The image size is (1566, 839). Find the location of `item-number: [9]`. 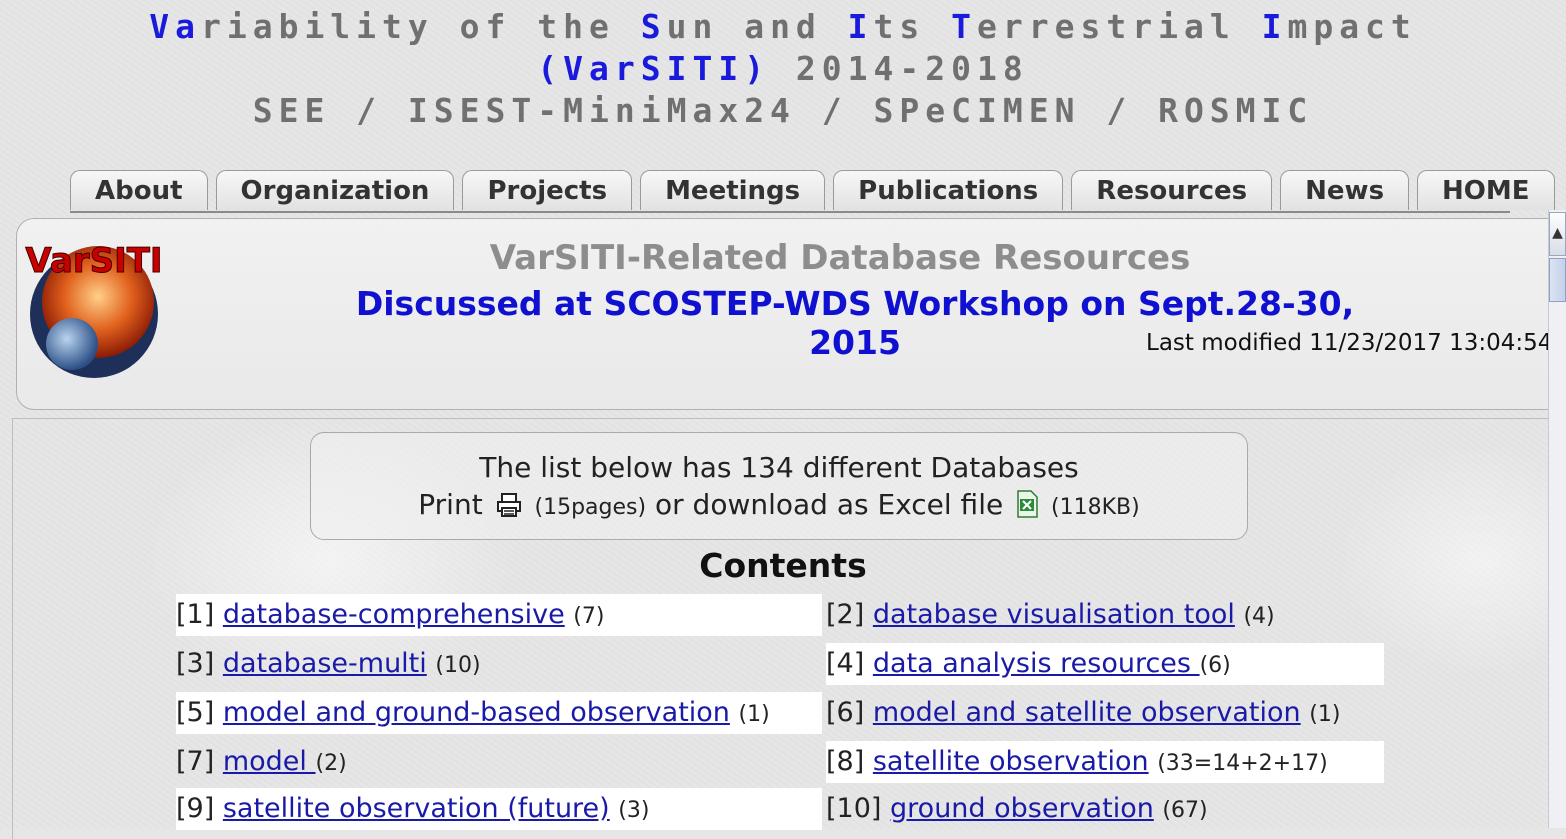

item-number: [9] is located at coordinates (195, 808).